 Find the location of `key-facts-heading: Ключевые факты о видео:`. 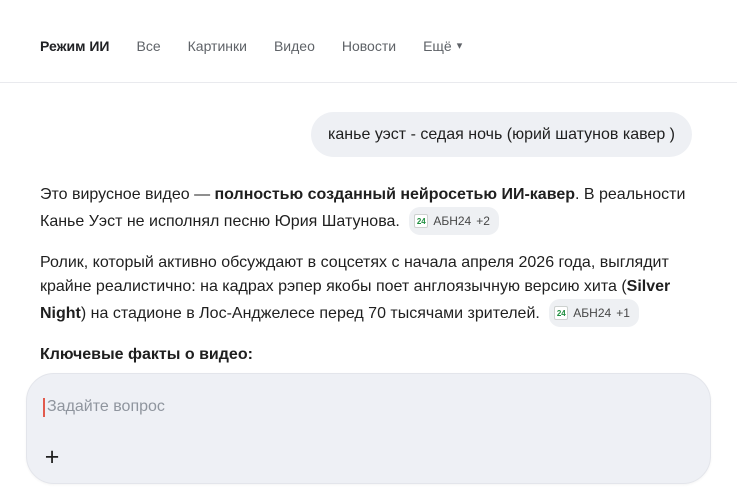

key-facts-heading: Ключевые факты о видео: is located at coordinates (146, 354).